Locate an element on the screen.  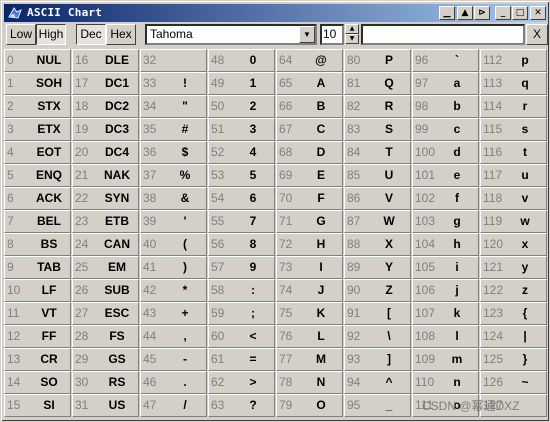
ascii-cell: 126 ~ is located at coordinates (513, 382).